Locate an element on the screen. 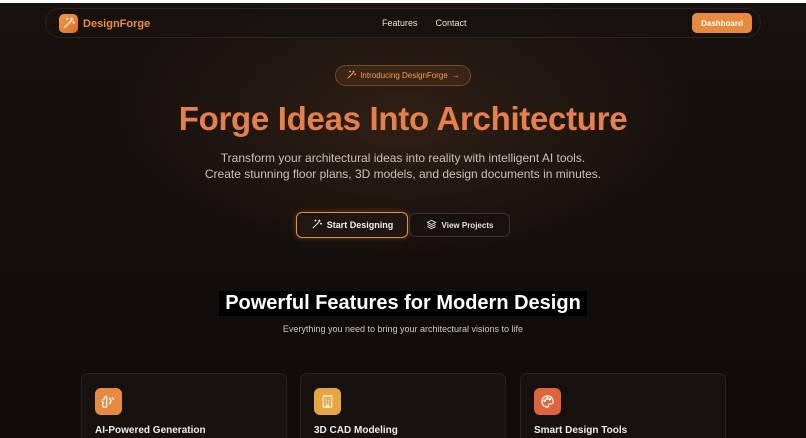 The height and width of the screenshot is (438, 806). start-designing-button: Start Designing is located at coordinates (352, 225).